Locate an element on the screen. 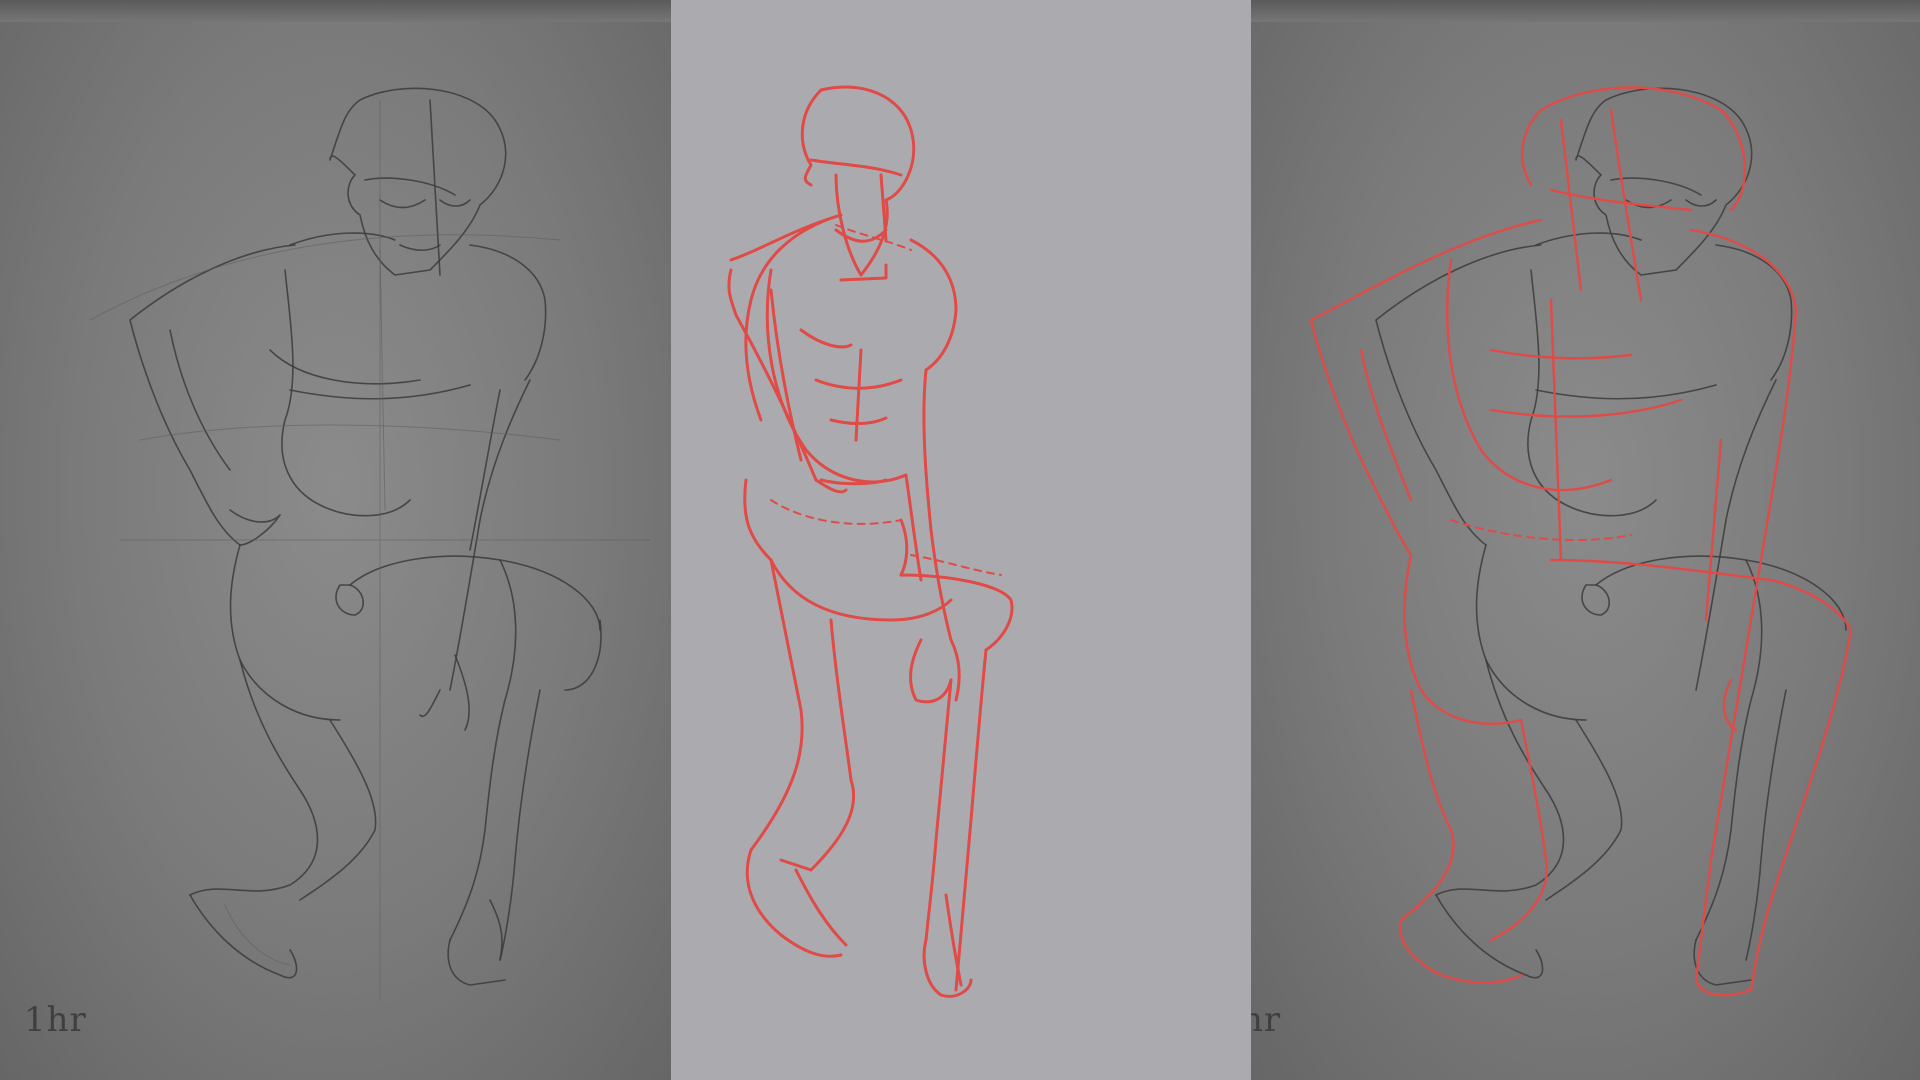 The height and width of the screenshot is (1080, 1920). red-construction-drawing is located at coordinates (870, 541).